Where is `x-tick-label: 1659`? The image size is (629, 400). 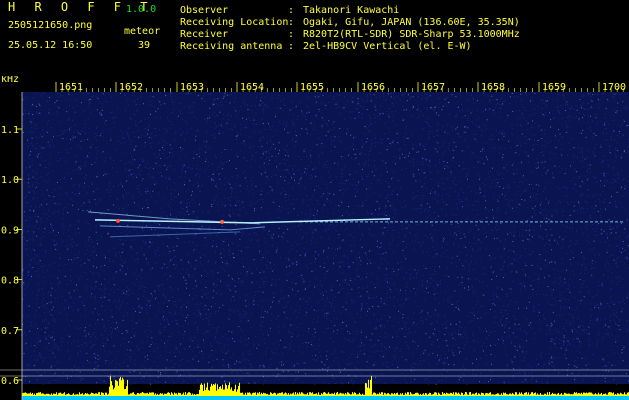 x-tick-label: 1659 is located at coordinates (554, 87).